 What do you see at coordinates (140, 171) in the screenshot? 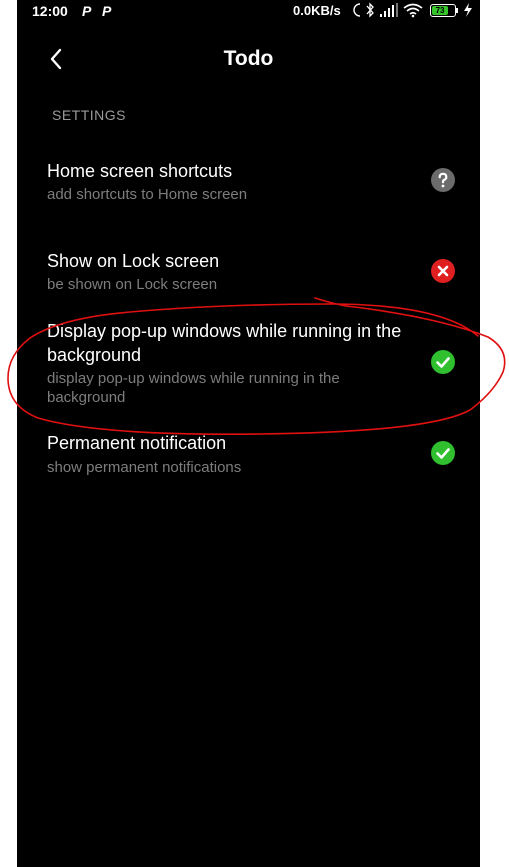
I see `setting-title: Home screen shortcuts` at bounding box center [140, 171].